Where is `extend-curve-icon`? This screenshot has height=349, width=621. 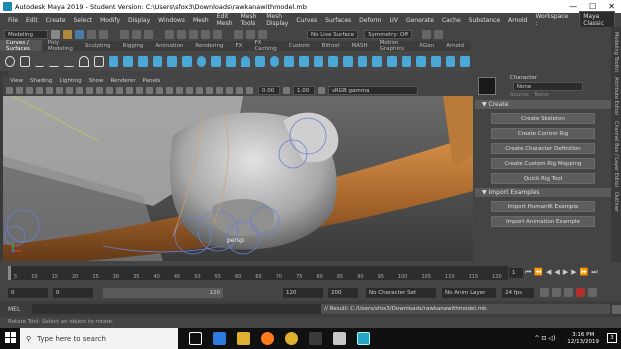
extend-curve-icon is located at coordinates (157, 61).